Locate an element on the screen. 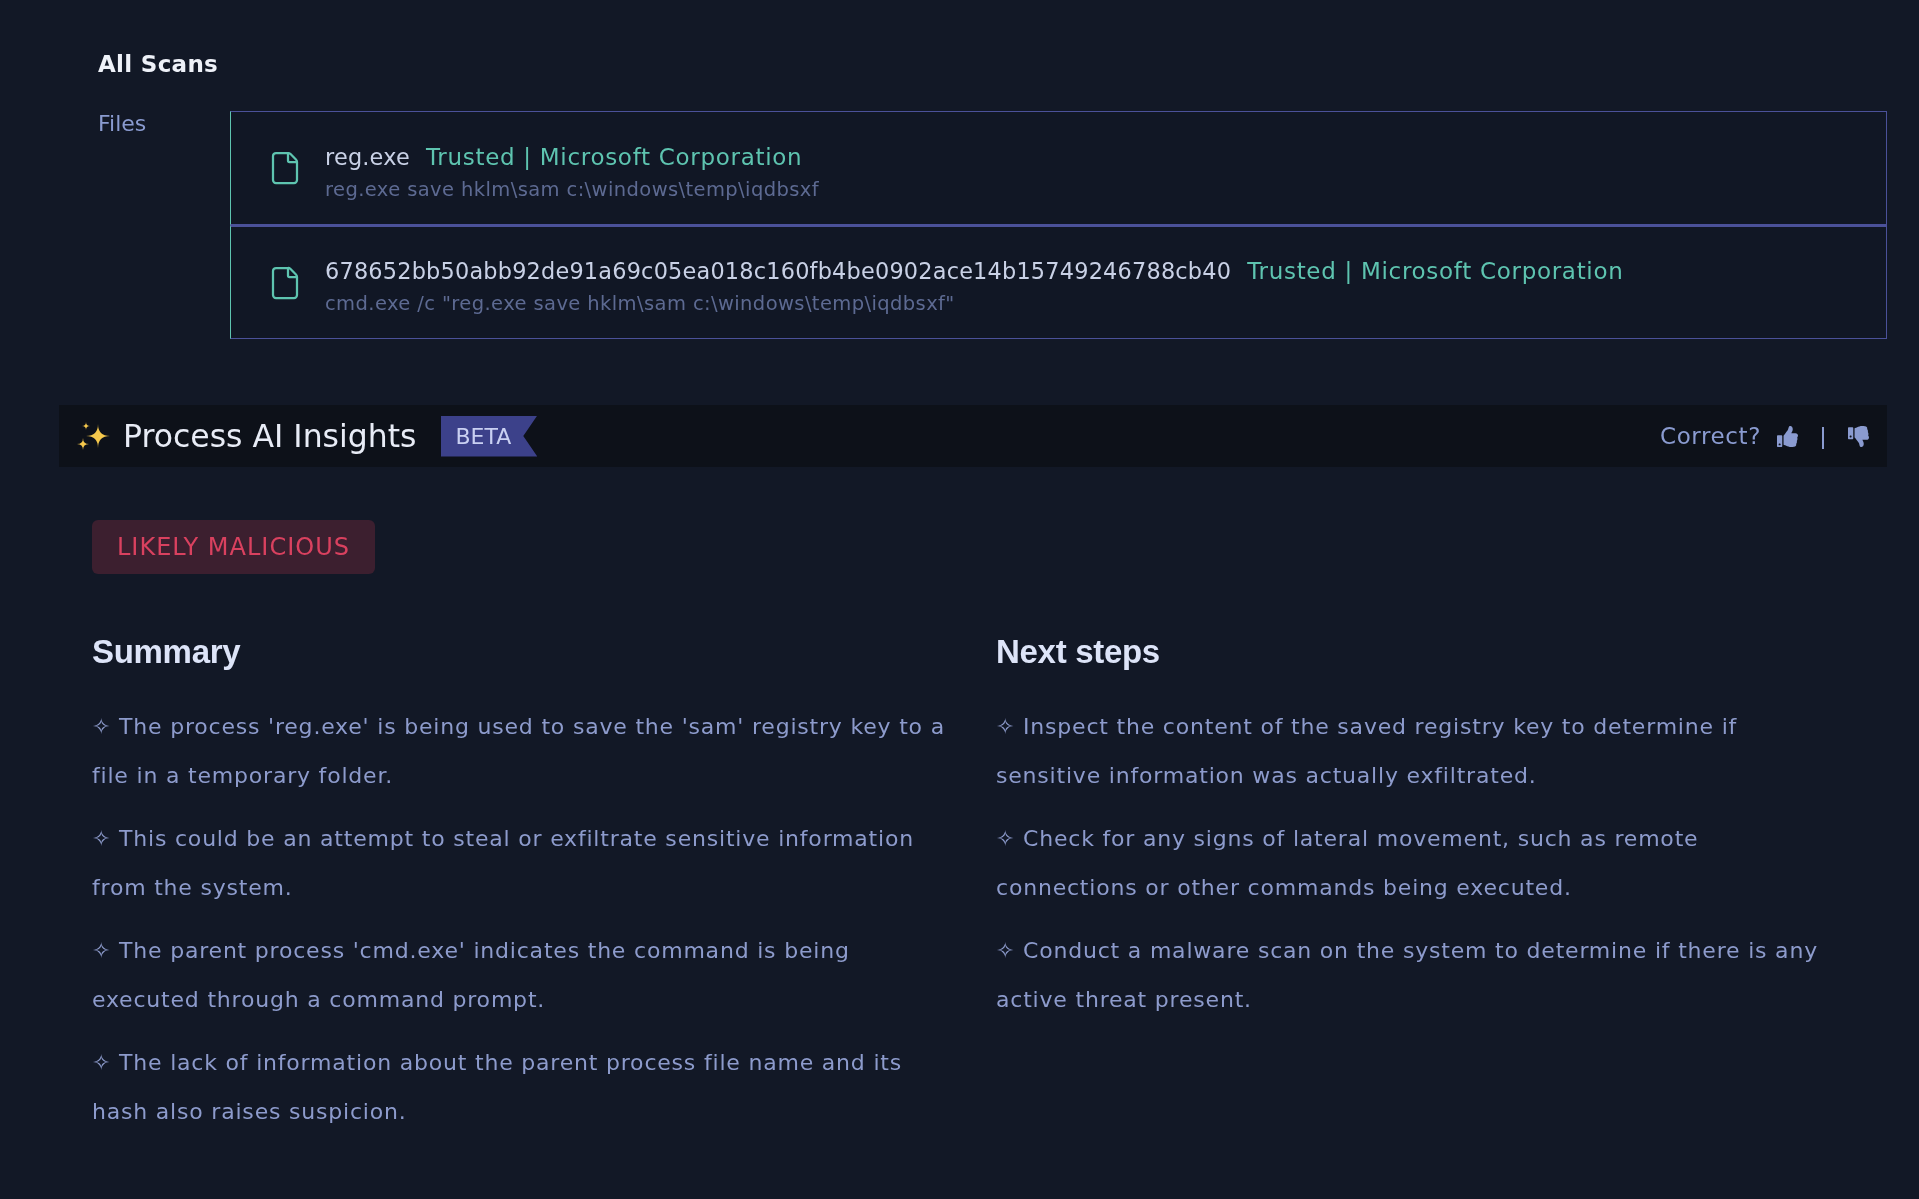 This screenshot has width=1919, height=1199. insights-title: Process AI Insights is located at coordinates (270, 436).